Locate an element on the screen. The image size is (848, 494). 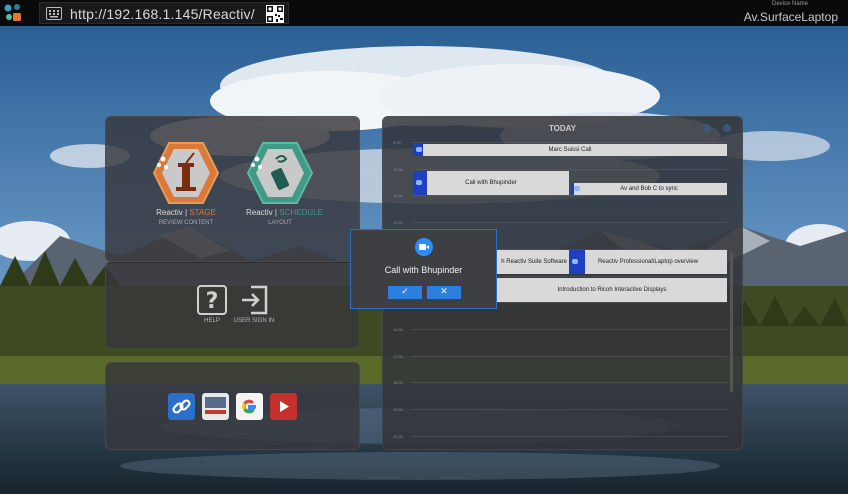
calendar-event: Call with Bhupinder is located at coordinates (491, 183).